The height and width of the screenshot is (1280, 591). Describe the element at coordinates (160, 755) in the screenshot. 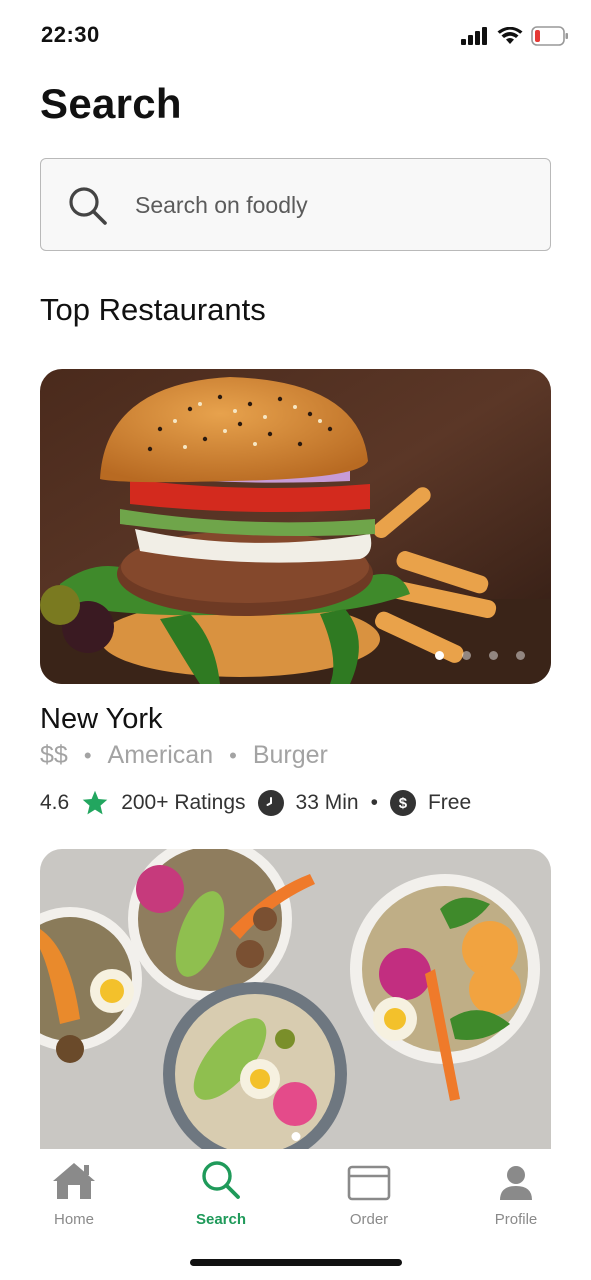

I see `cuisine-label: American` at that location.